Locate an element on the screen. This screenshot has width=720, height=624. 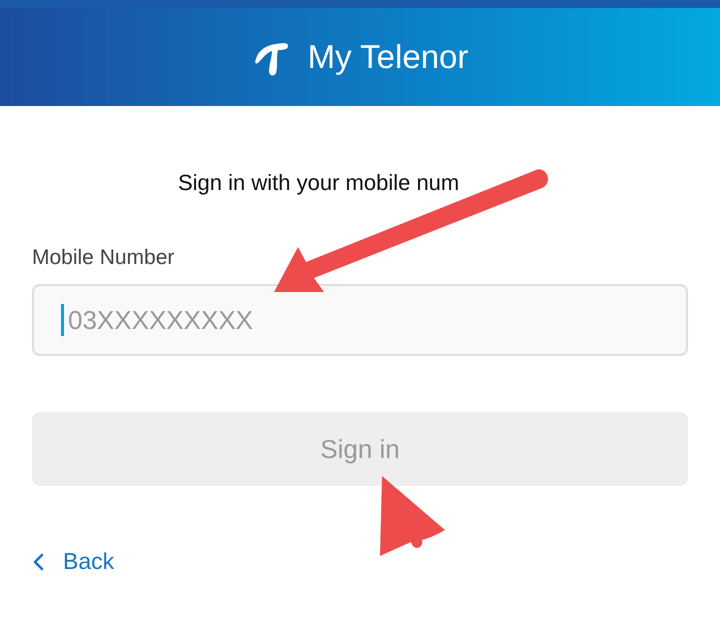
field-label: Mobile Number is located at coordinates (104, 258).